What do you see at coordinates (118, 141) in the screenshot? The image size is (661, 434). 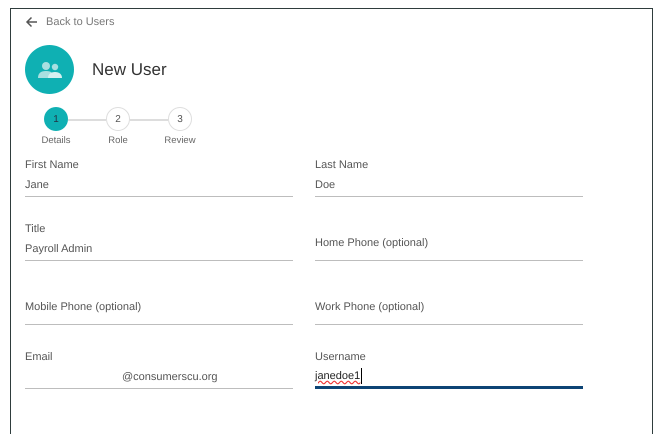 I see `step-label: Role` at bounding box center [118, 141].